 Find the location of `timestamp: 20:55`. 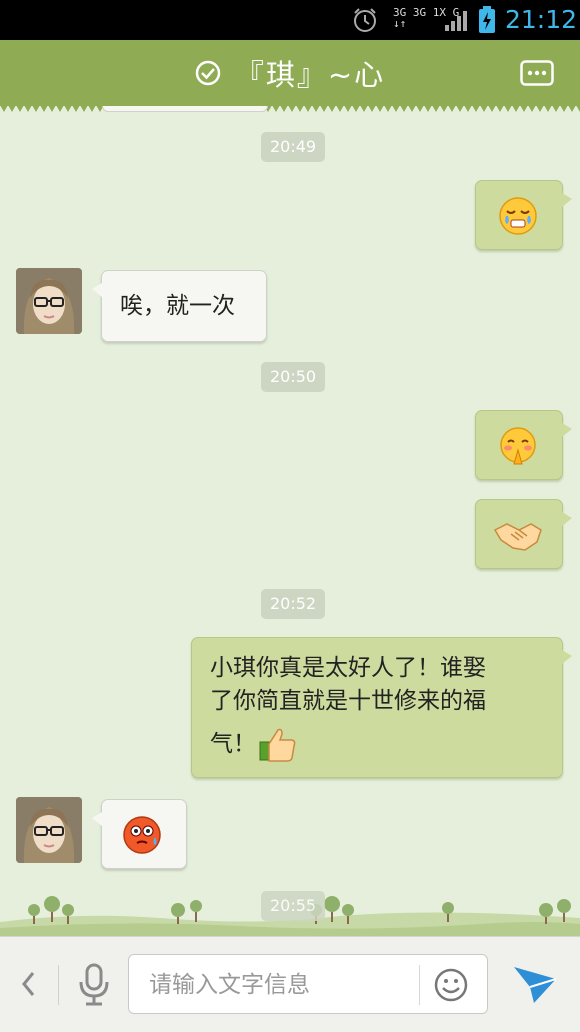

timestamp: 20:55 is located at coordinates (293, 906).